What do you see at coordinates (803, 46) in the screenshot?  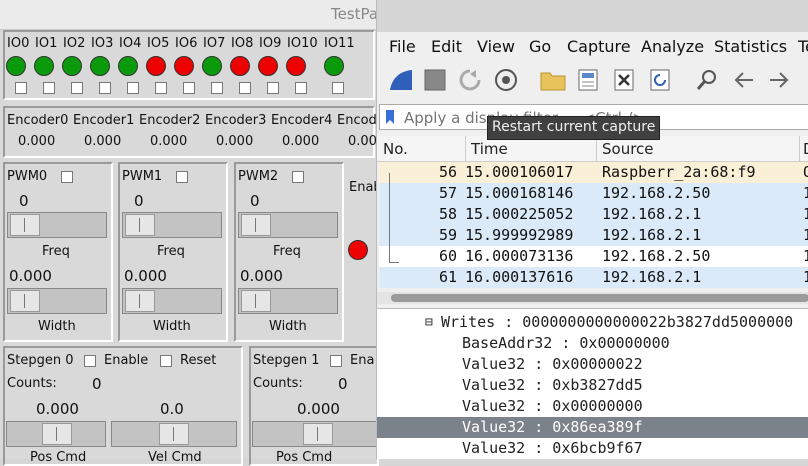 I see `menu-te: Te` at bounding box center [803, 46].